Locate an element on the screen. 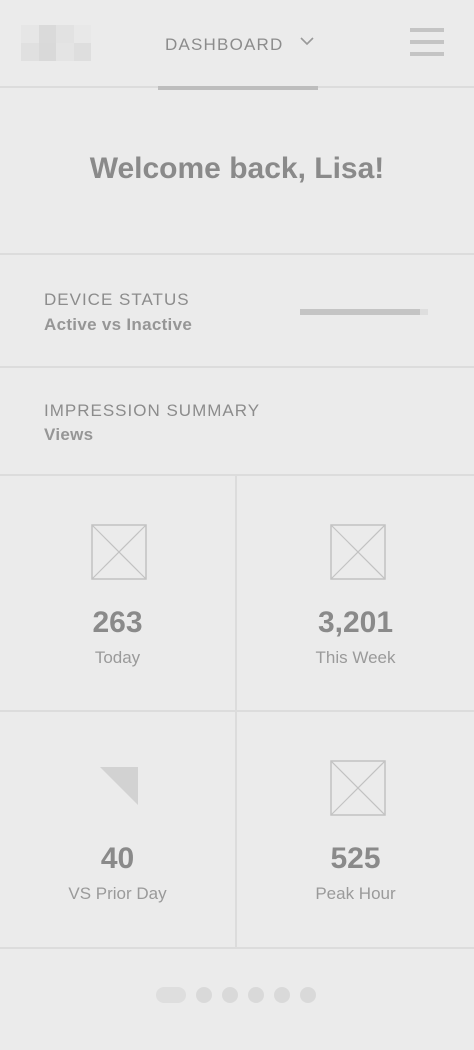 This screenshot has width=474, height=1050. page-indicator is located at coordinates (237, 999).